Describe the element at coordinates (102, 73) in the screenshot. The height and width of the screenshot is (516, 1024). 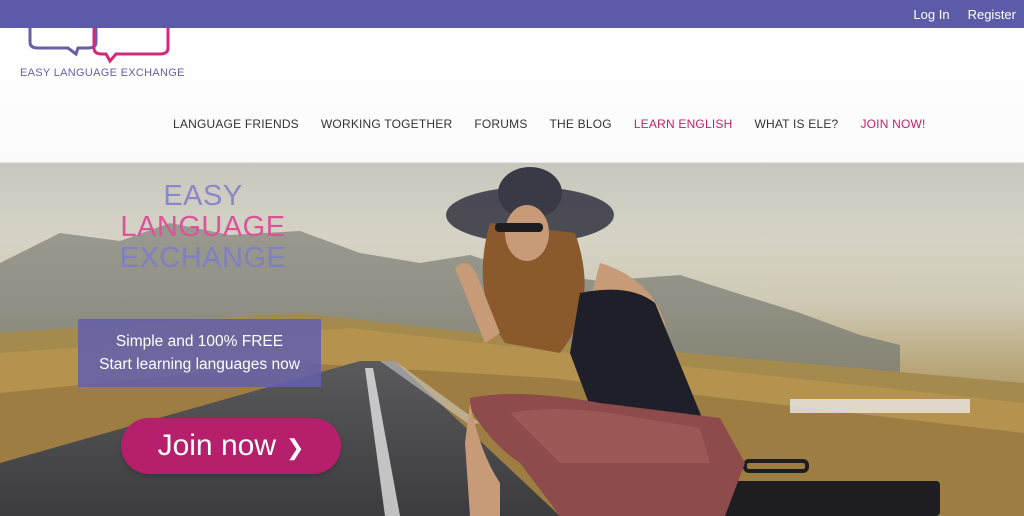
I see `logo-text: EASY LANGUAGE EXCHANGE` at that location.